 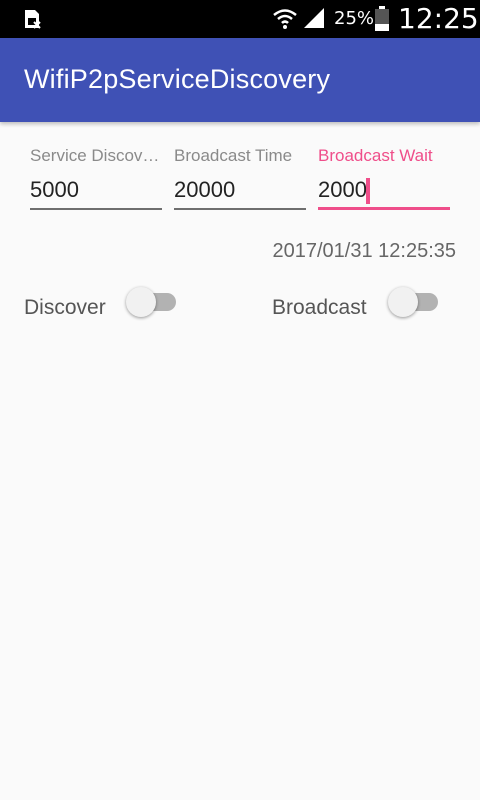 What do you see at coordinates (240, 190) in the screenshot?
I see `broadcast-time-input` at bounding box center [240, 190].